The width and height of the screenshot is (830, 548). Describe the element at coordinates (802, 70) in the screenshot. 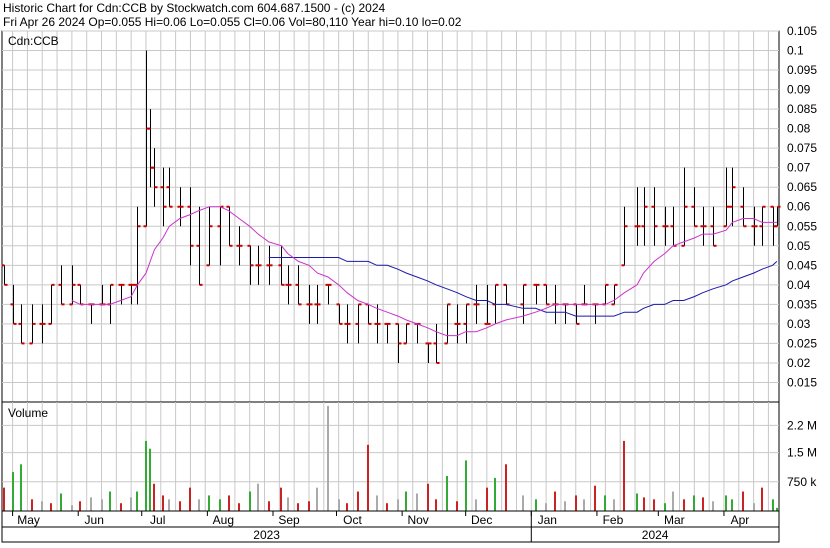

I see `price-tick-label: 0.095` at that location.